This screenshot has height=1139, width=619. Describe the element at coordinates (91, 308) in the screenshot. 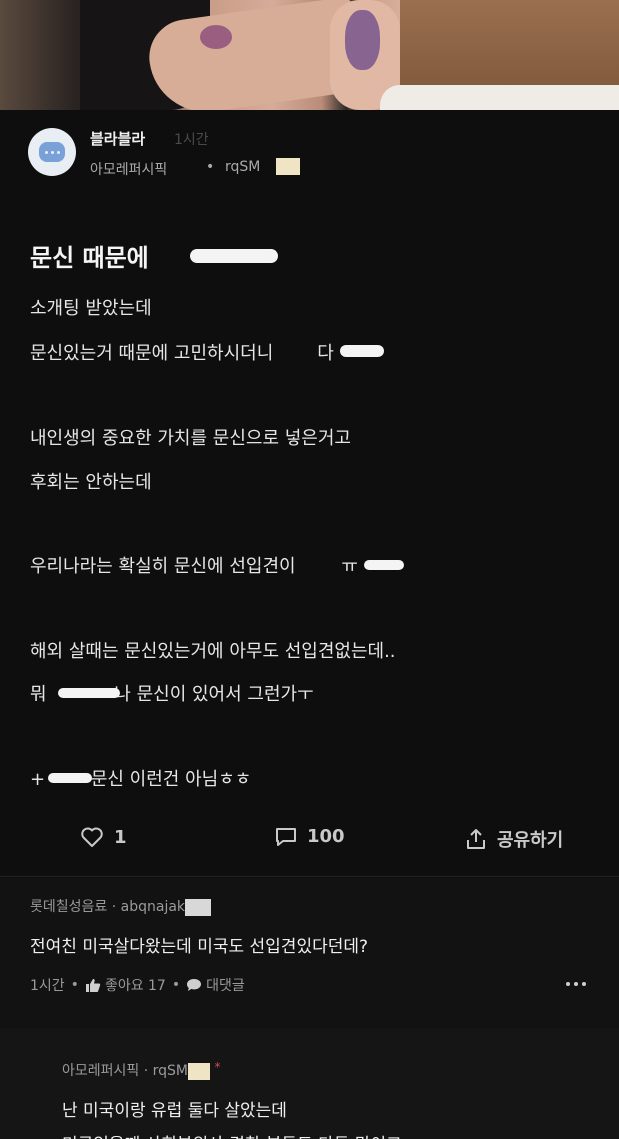

I see `post-body-line: 소개팅 받았는데` at that location.